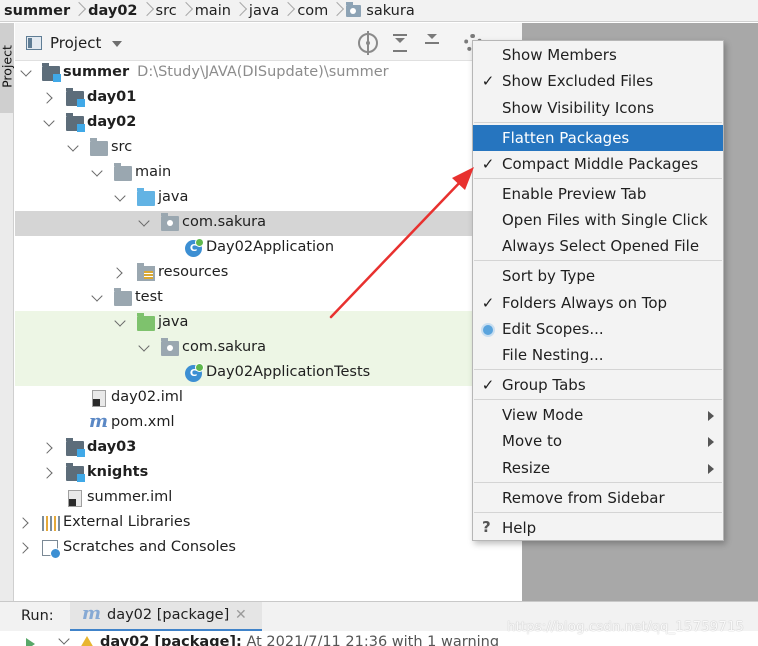 This screenshot has height=646, width=758. I want to click on tree-row-main: main, so click(268, 173).